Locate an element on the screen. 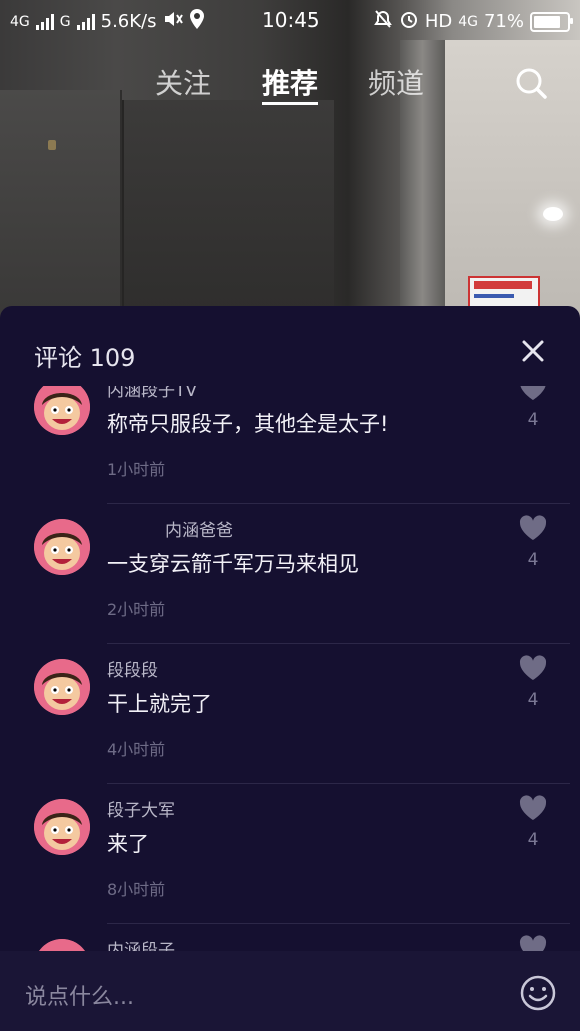  like-button is located at coordinates (533, 942).